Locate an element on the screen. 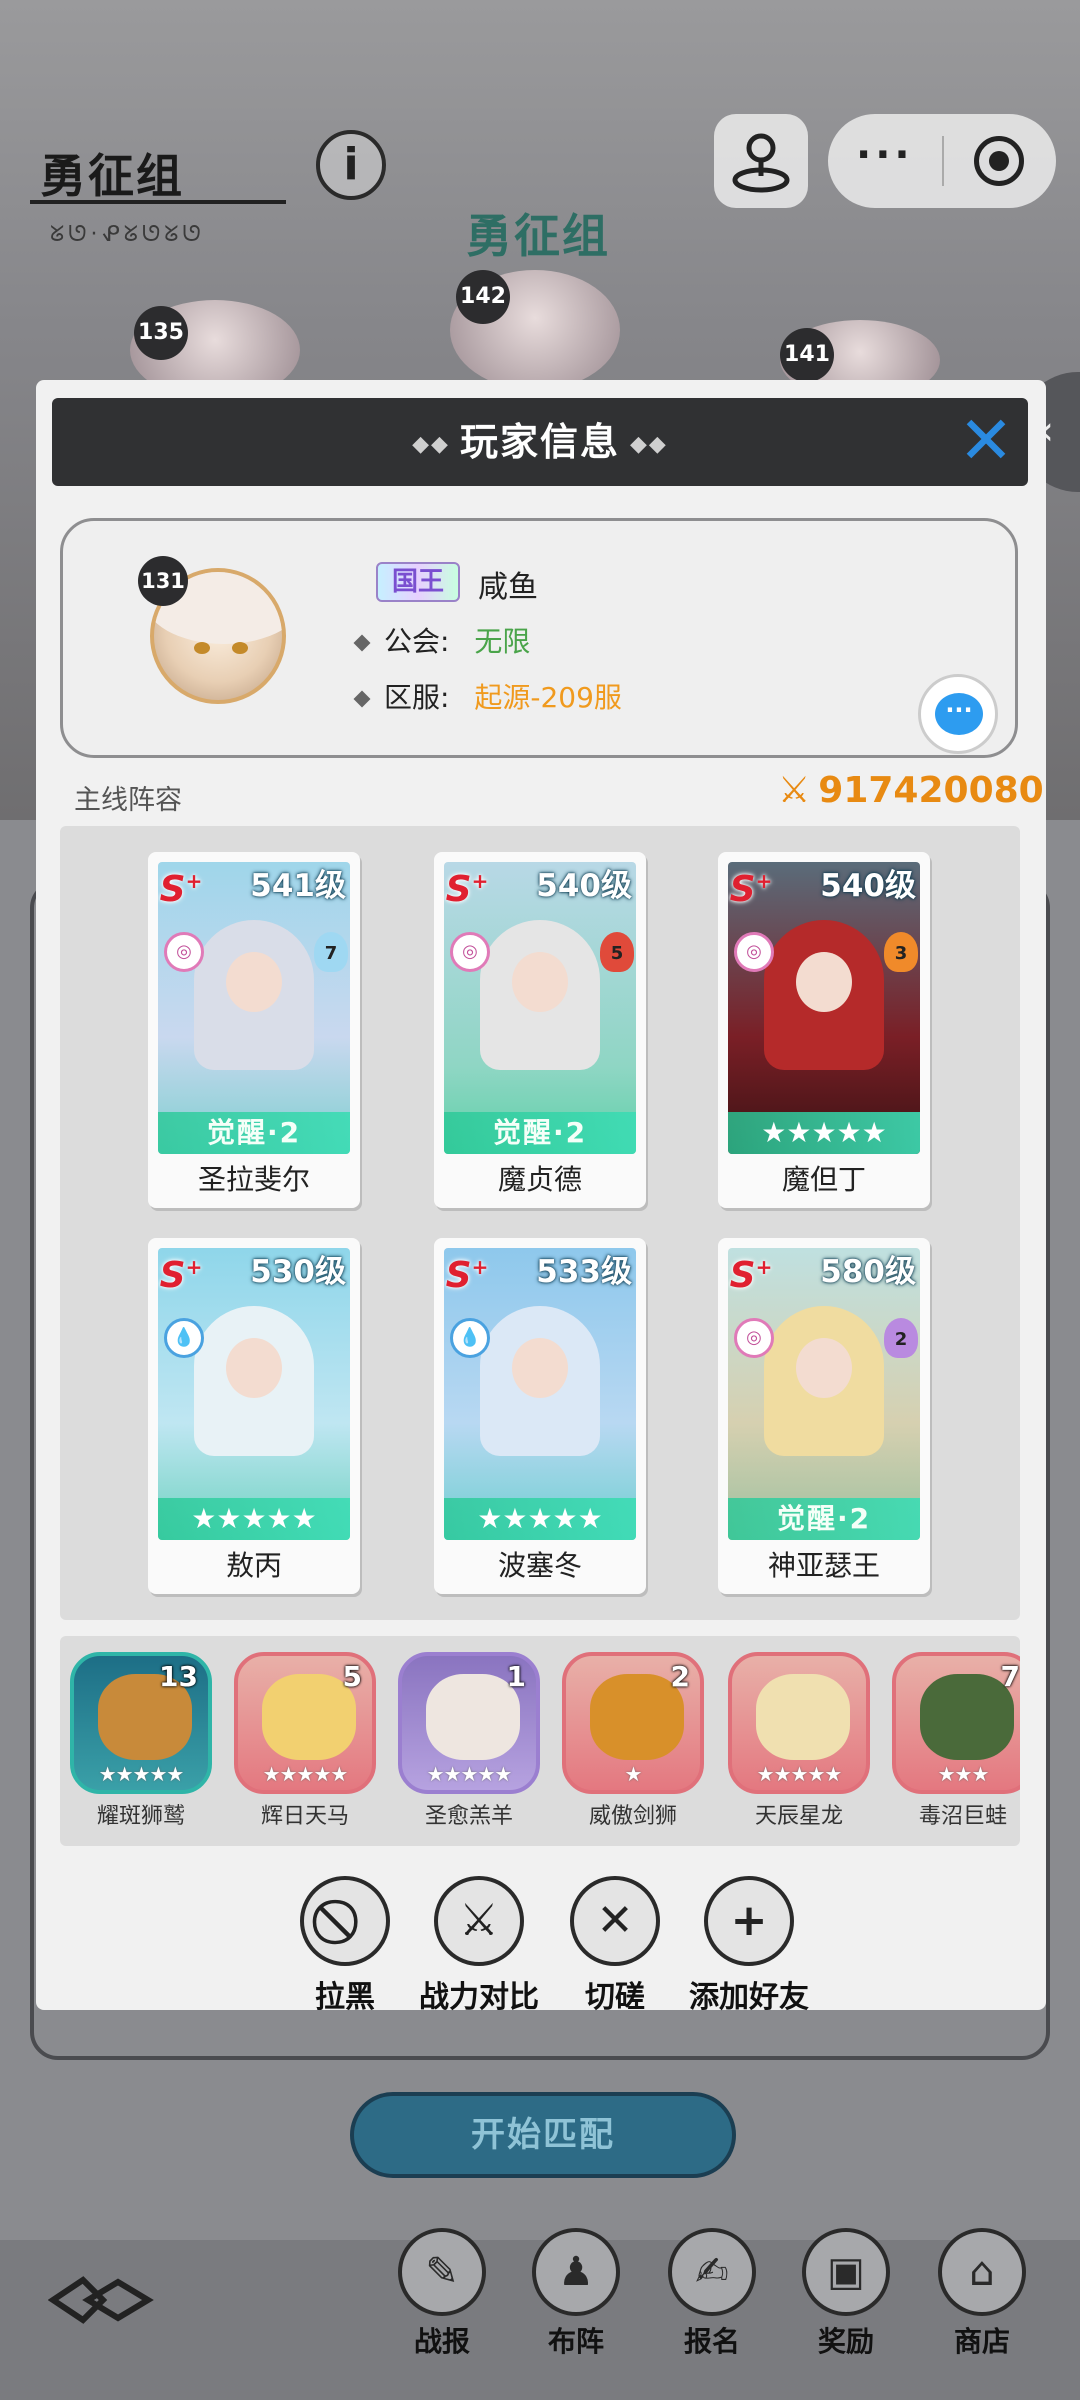 The image size is (1080, 2400). block-label: 拉黑 is located at coordinates (345, 1997).